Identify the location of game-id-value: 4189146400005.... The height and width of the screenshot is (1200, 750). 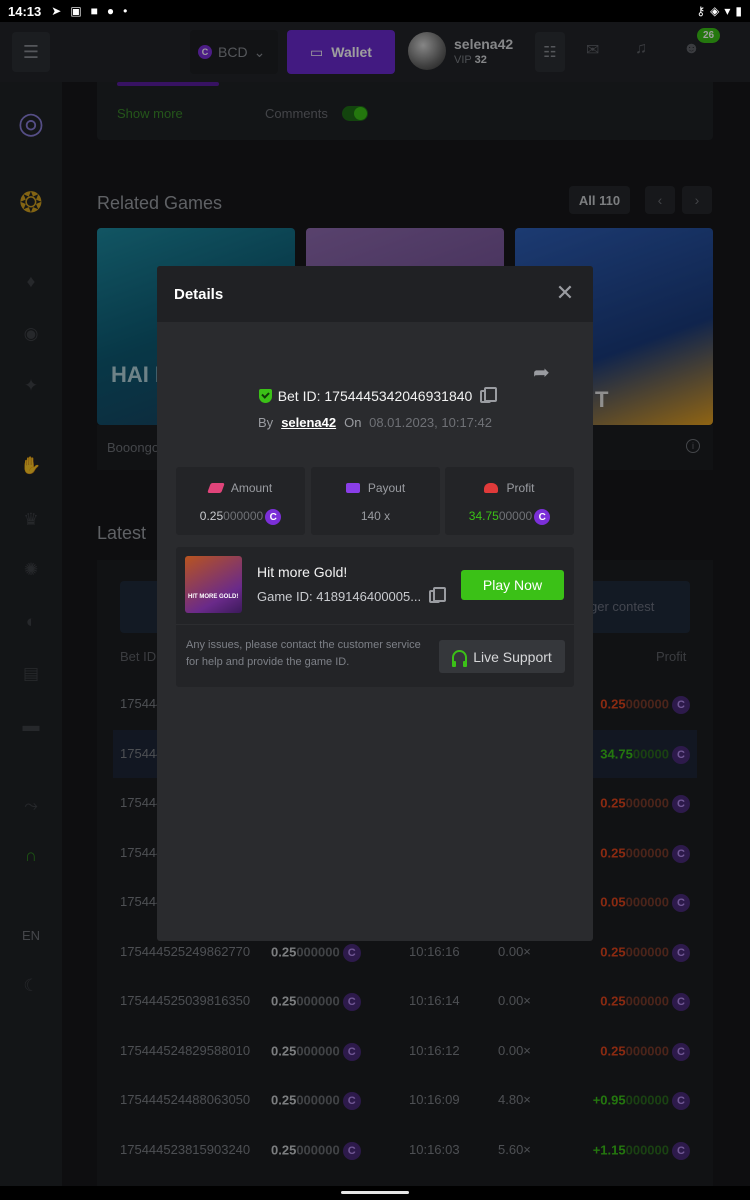
(369, 596).